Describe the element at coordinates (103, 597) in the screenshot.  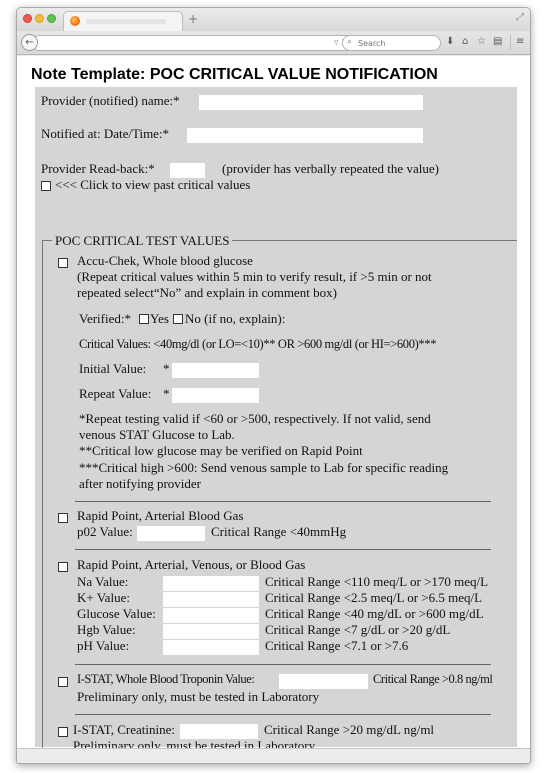
I see `k-value-label: K+ Value:` at that location.